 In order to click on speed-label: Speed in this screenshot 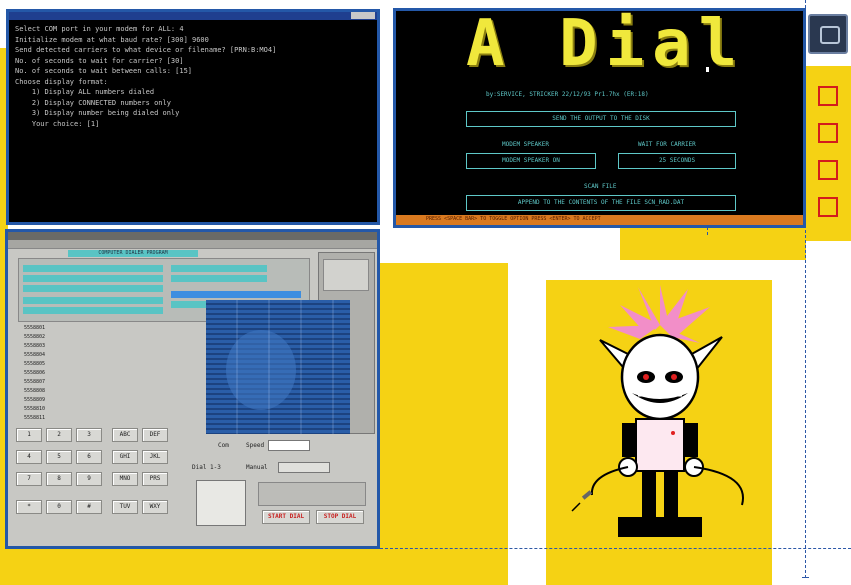, I will do `click(255, 445)`.